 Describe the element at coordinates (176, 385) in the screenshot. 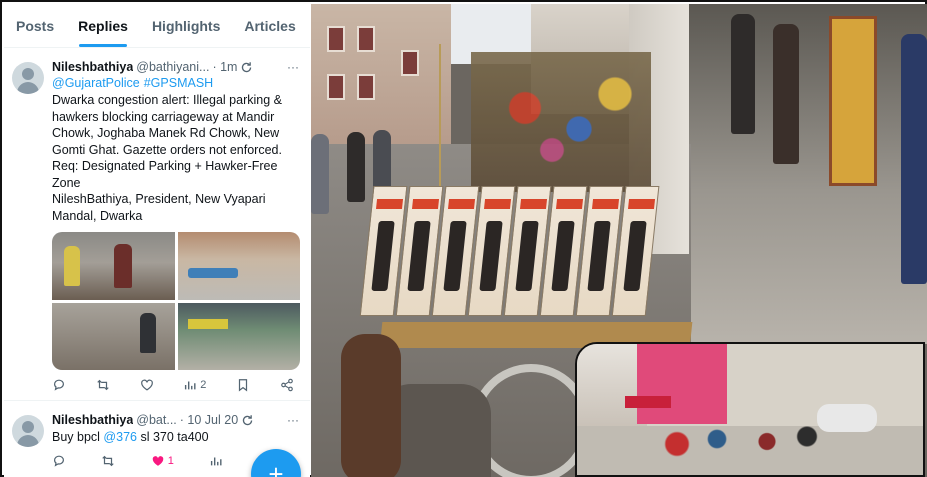

I see `tweet-actions: 2` at that location.